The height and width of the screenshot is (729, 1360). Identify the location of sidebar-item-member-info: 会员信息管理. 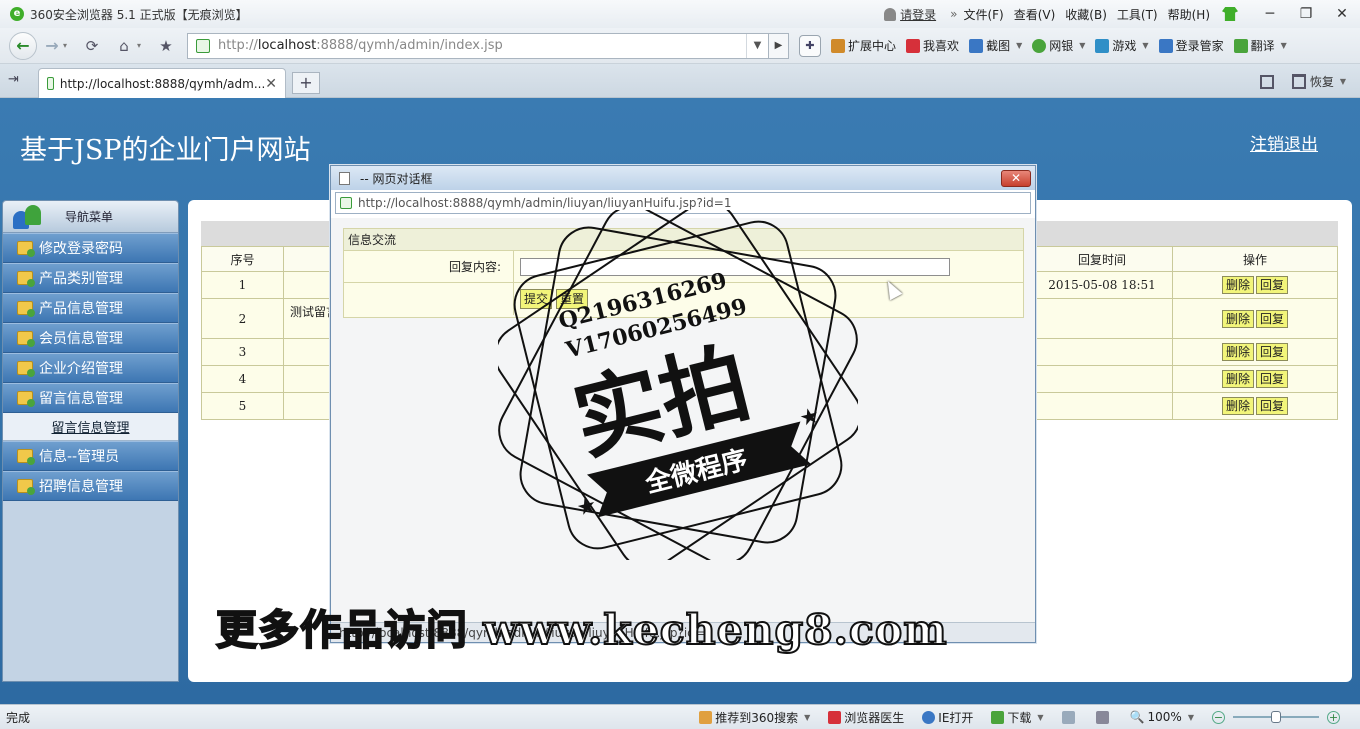
(90, 338).